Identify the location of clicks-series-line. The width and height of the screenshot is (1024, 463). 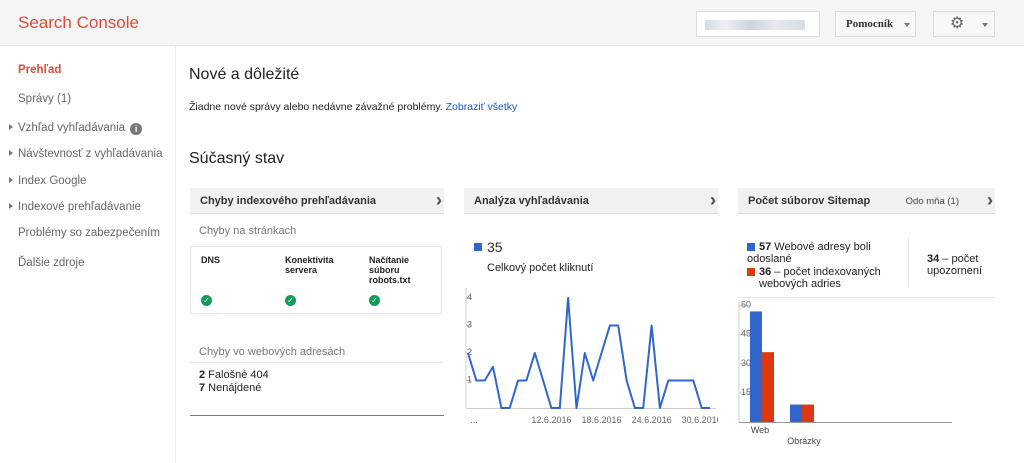
(588, 353).